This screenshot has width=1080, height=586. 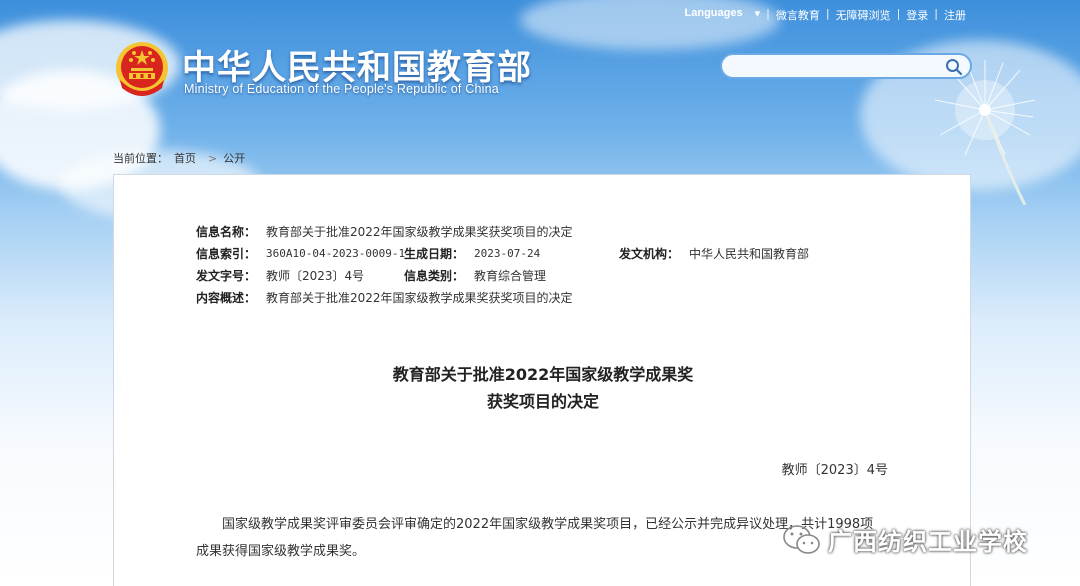 I want to click on meta-name-label: 信息名称：, so click(x=226, y=232).